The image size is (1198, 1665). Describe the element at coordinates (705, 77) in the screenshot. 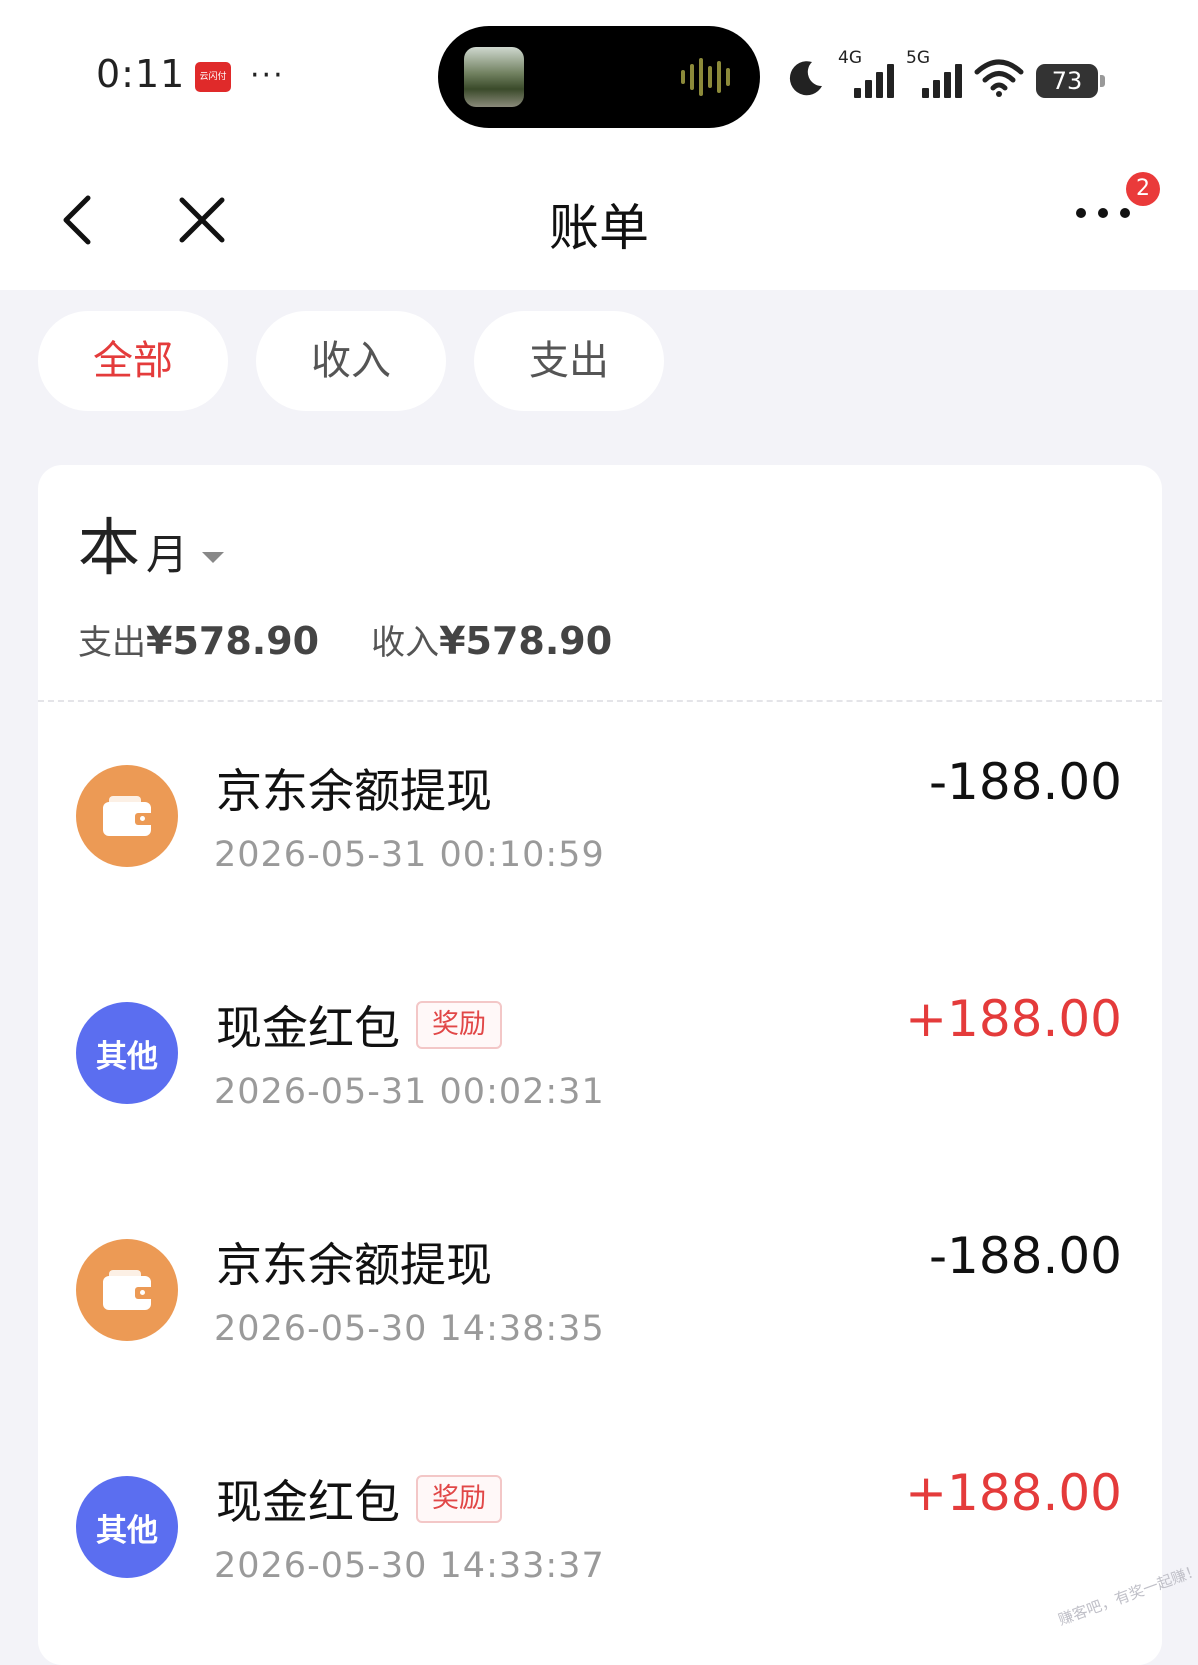

I see `audio-wave-icon` at that location.